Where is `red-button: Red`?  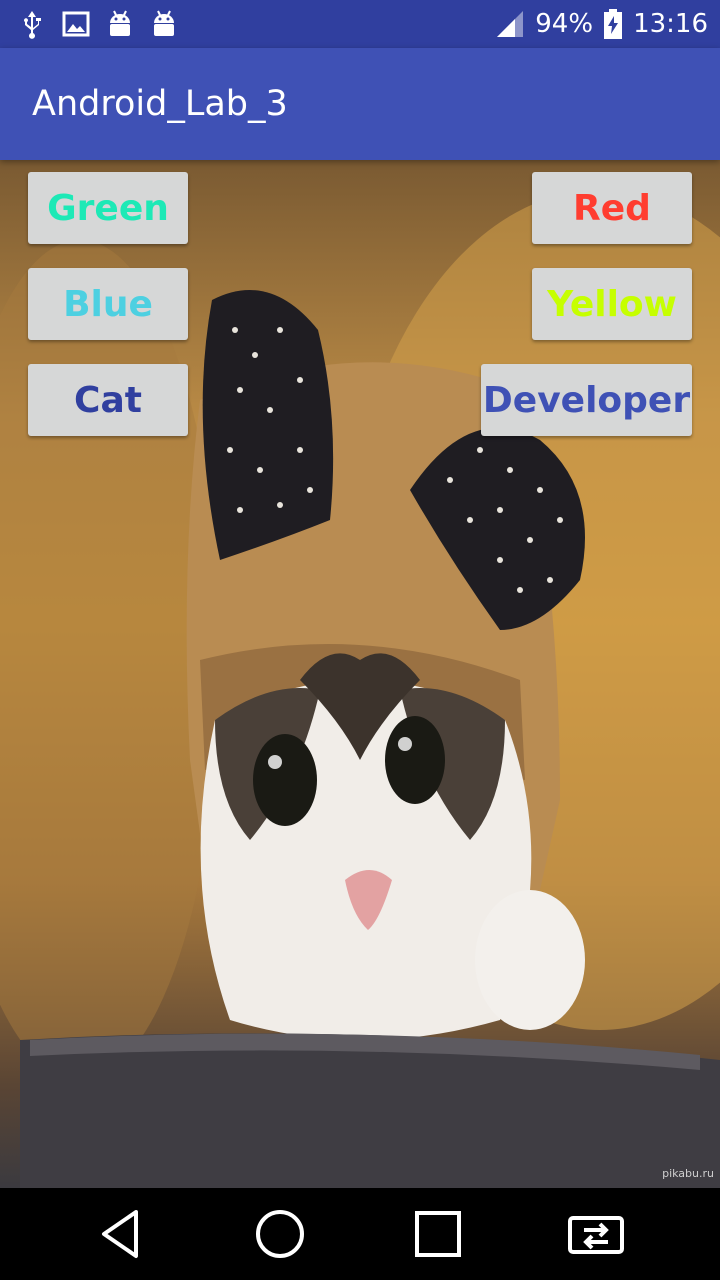 red-button: Red is located at coordinates (612, 208).